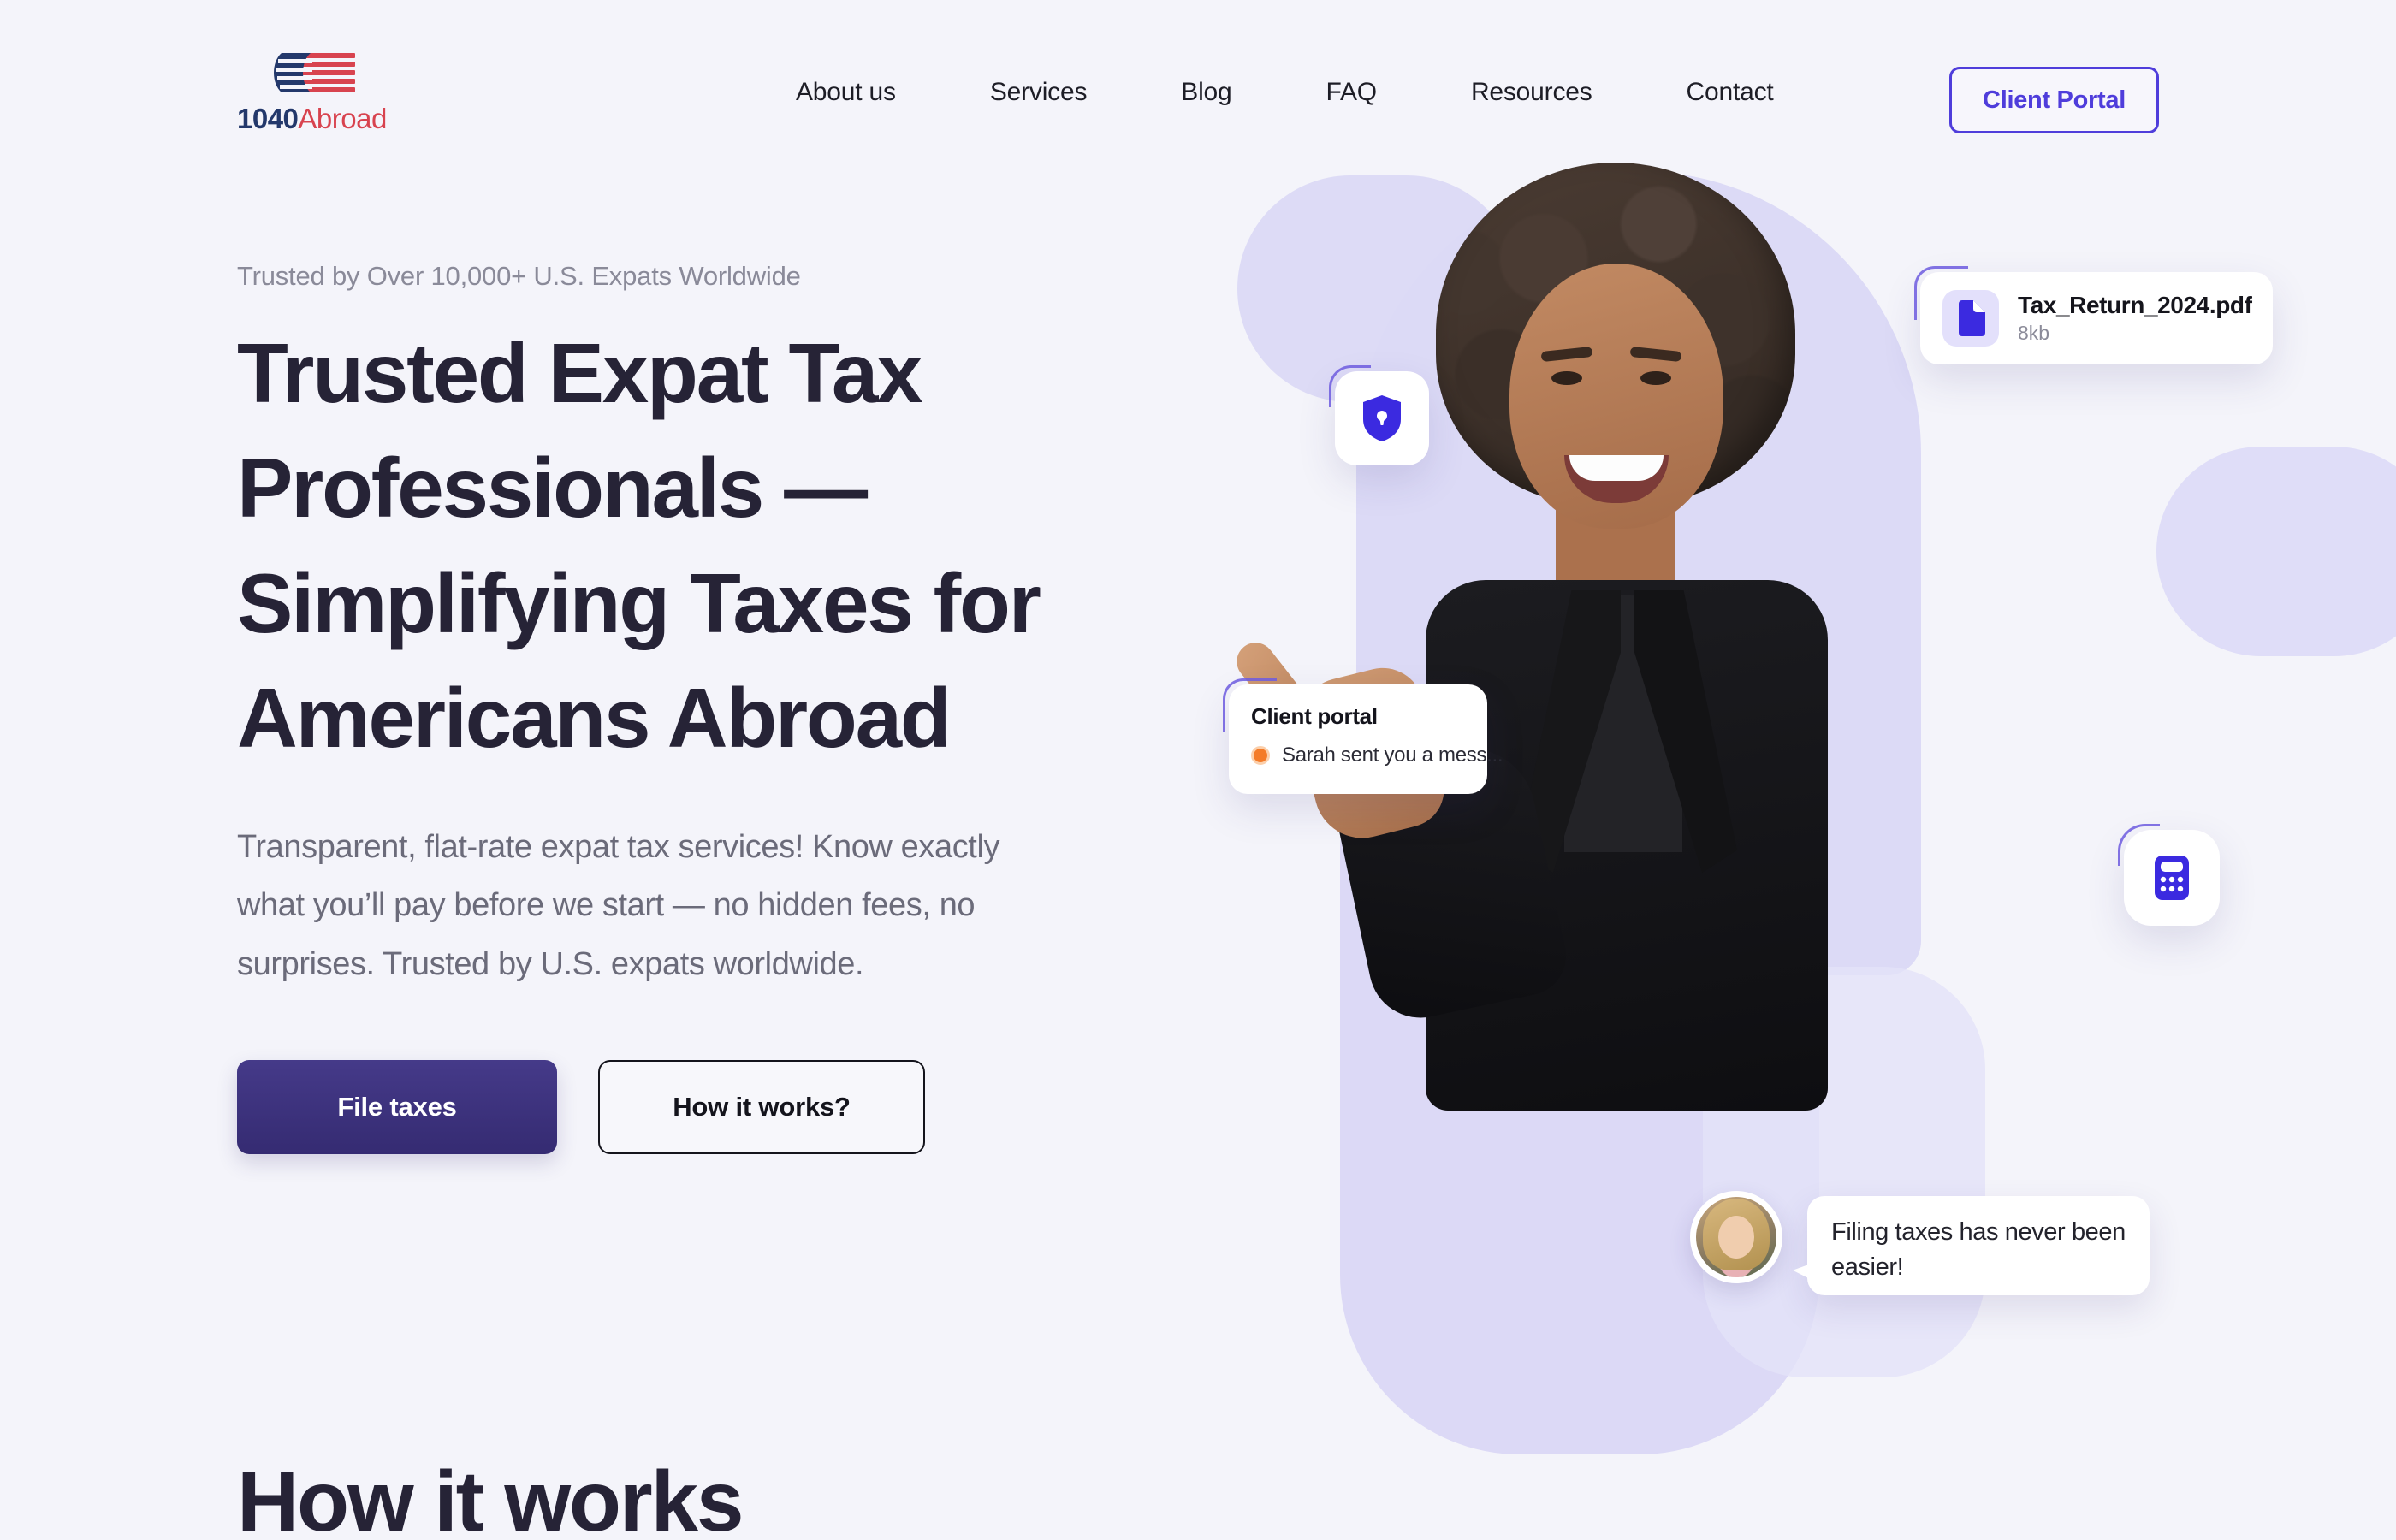 The height and width of the screenshot is (1540, 2396). I want to click on hero-cta-group: File taxes How it works?, so click(742, 1107).